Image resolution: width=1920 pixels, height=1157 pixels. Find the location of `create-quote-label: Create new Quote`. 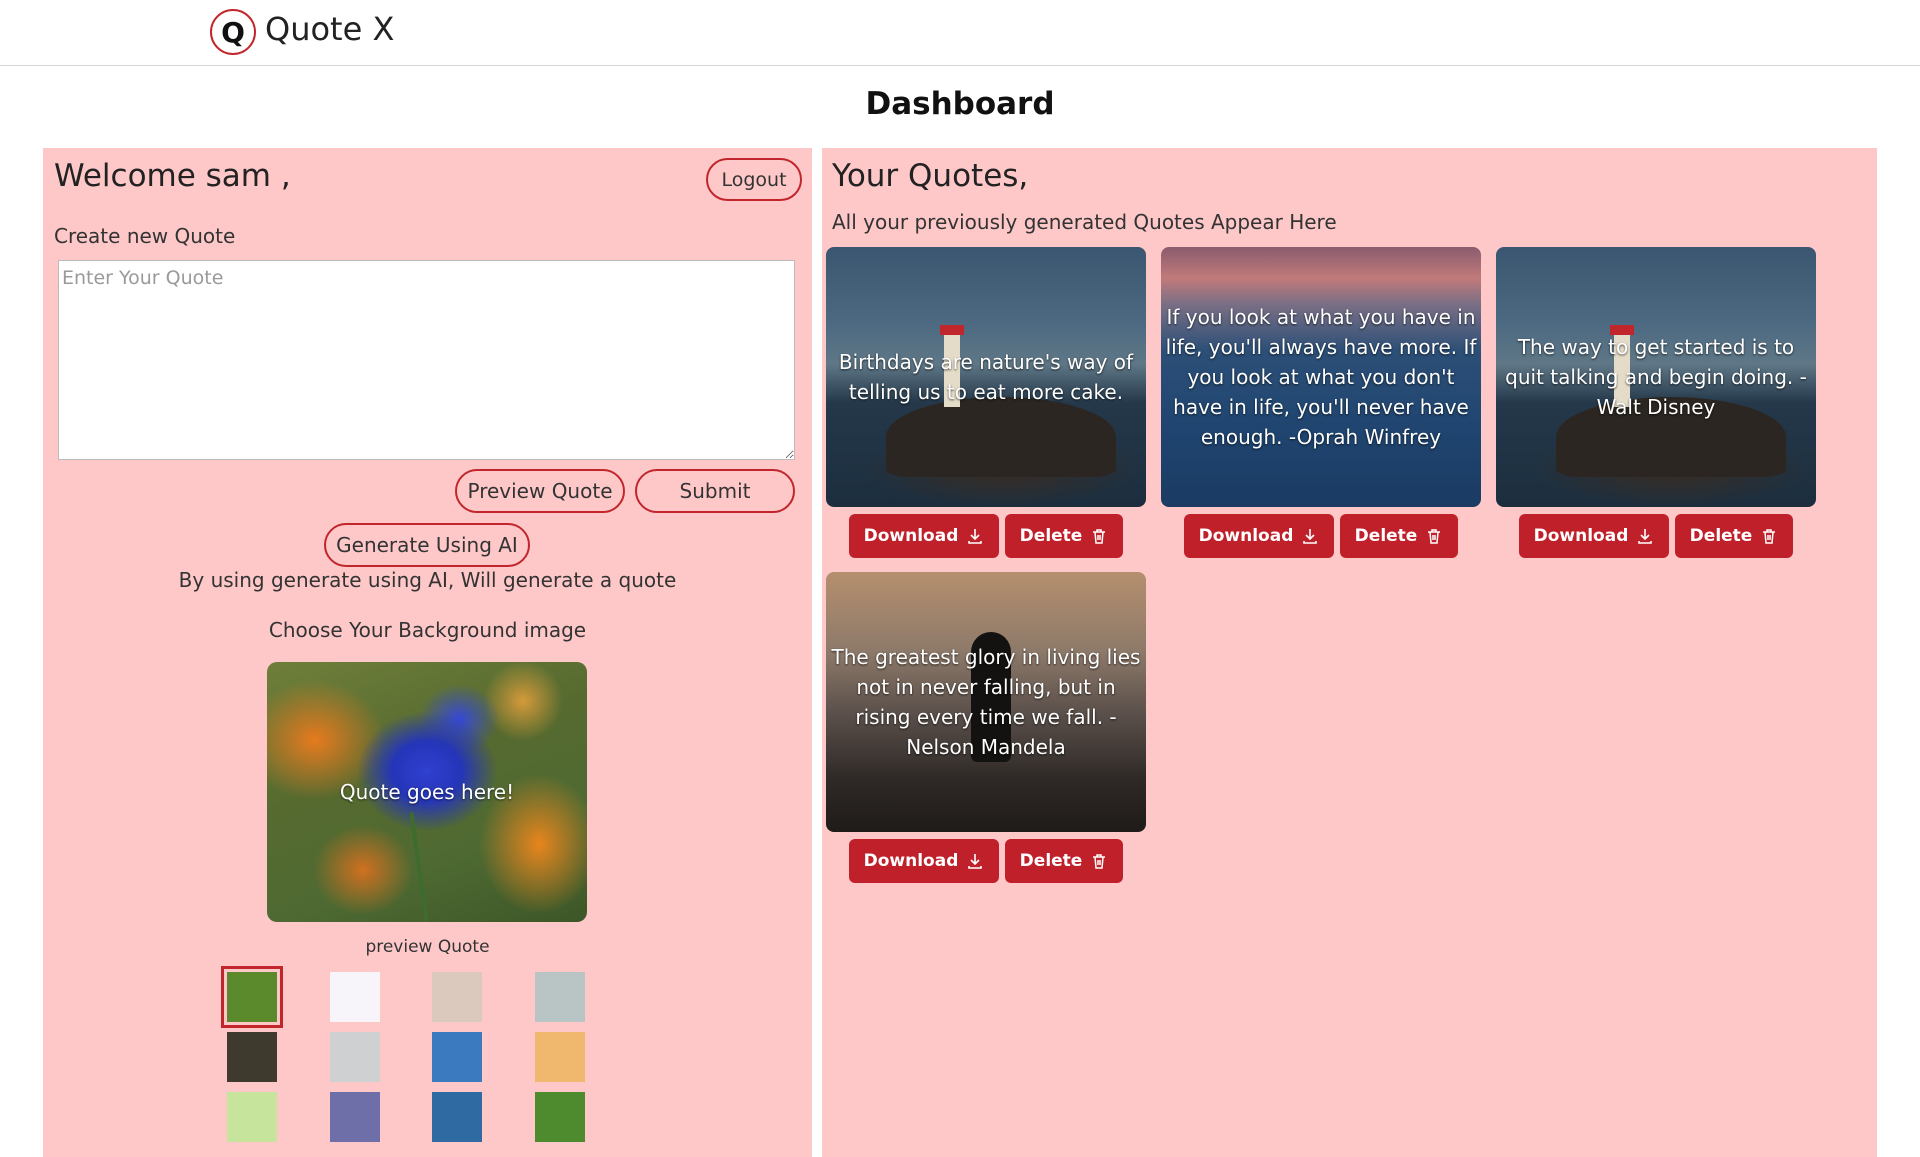

create-quote-label: Create new Quote is located at coordinates (145, 236).